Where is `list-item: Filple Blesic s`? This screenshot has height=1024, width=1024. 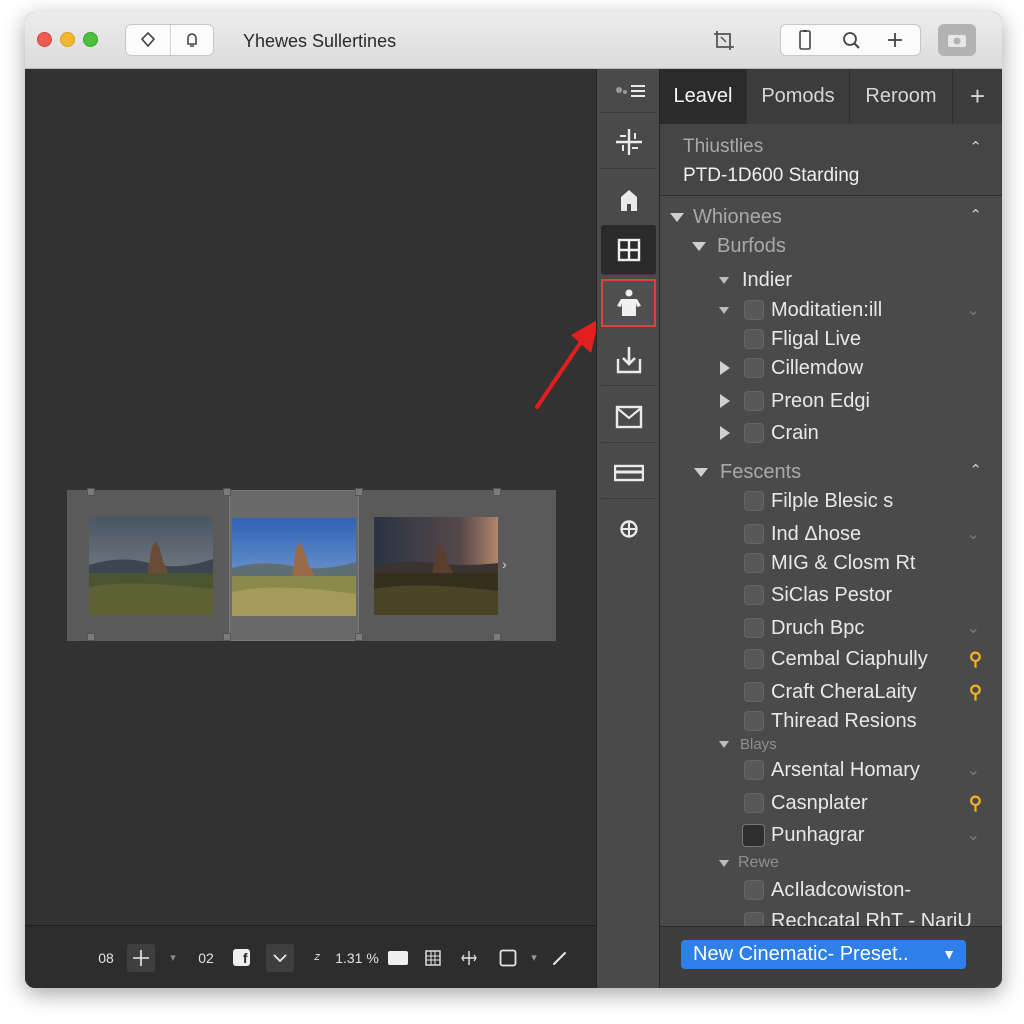
list-item: Filple Blesic s is located at coordinates (831, 501).